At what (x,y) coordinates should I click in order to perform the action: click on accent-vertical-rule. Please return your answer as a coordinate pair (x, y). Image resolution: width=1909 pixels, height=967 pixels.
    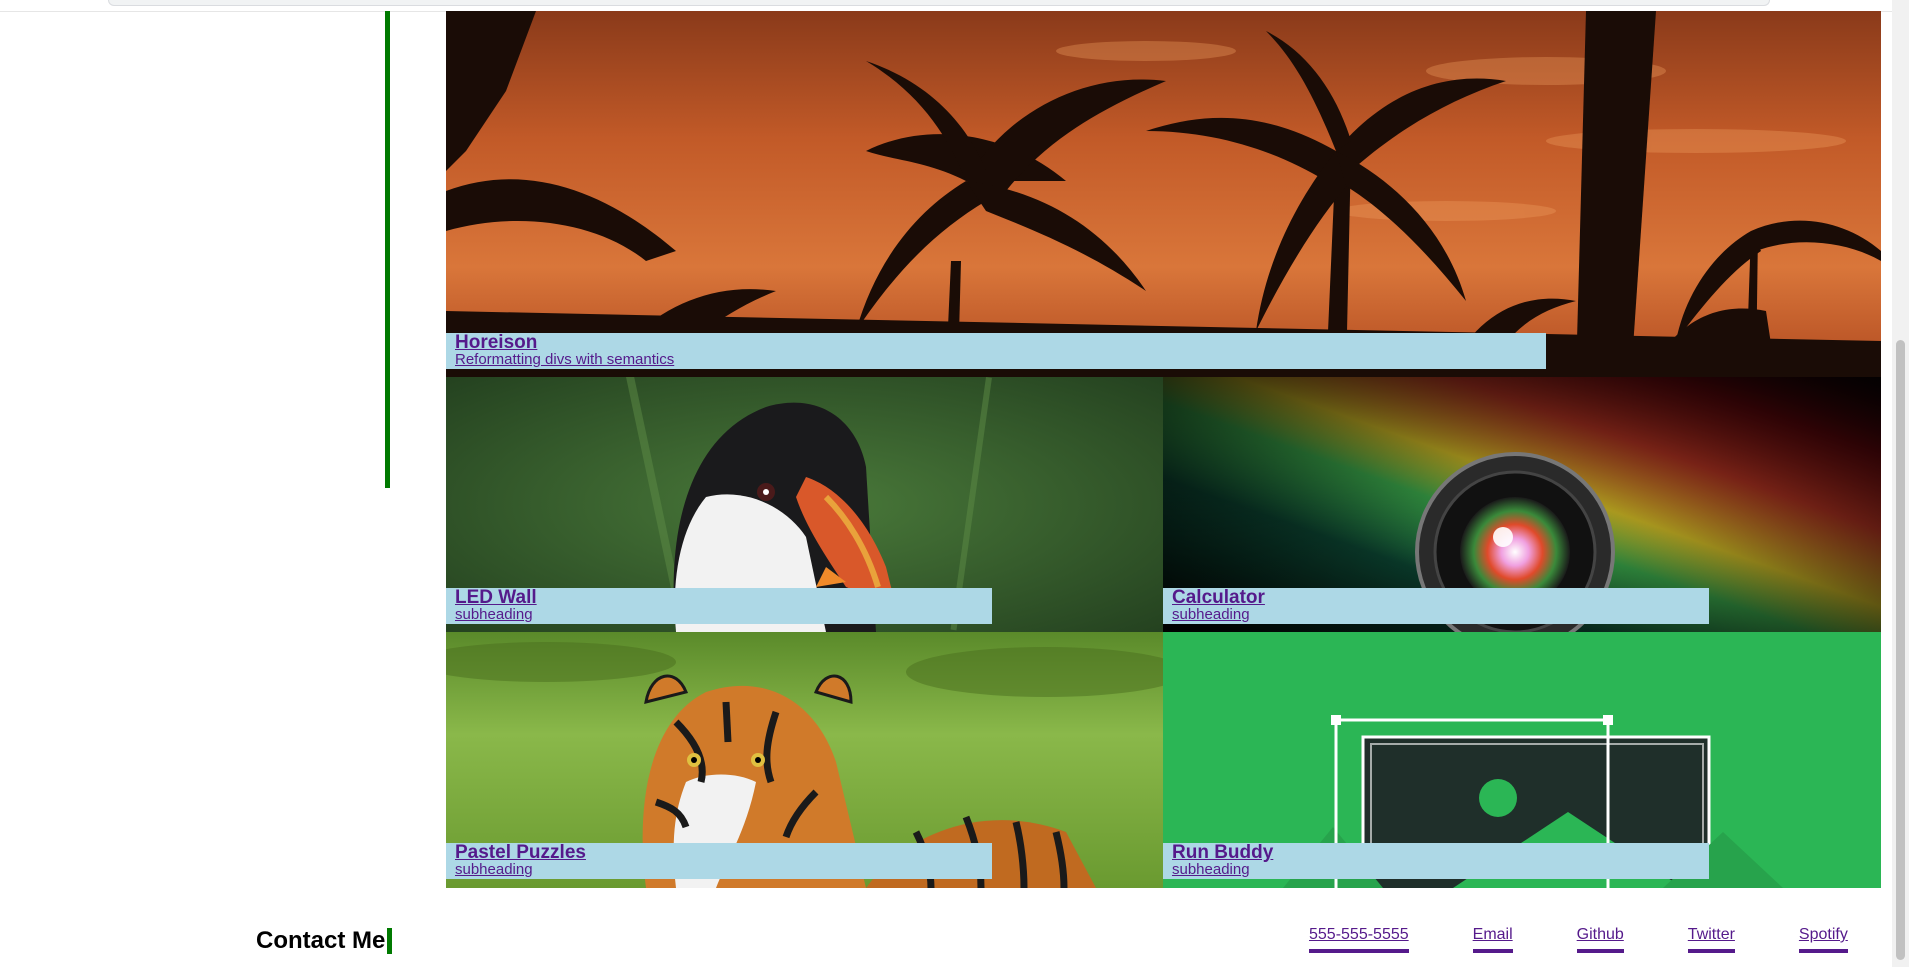
    Looking at the image, I should click on (387, 249).